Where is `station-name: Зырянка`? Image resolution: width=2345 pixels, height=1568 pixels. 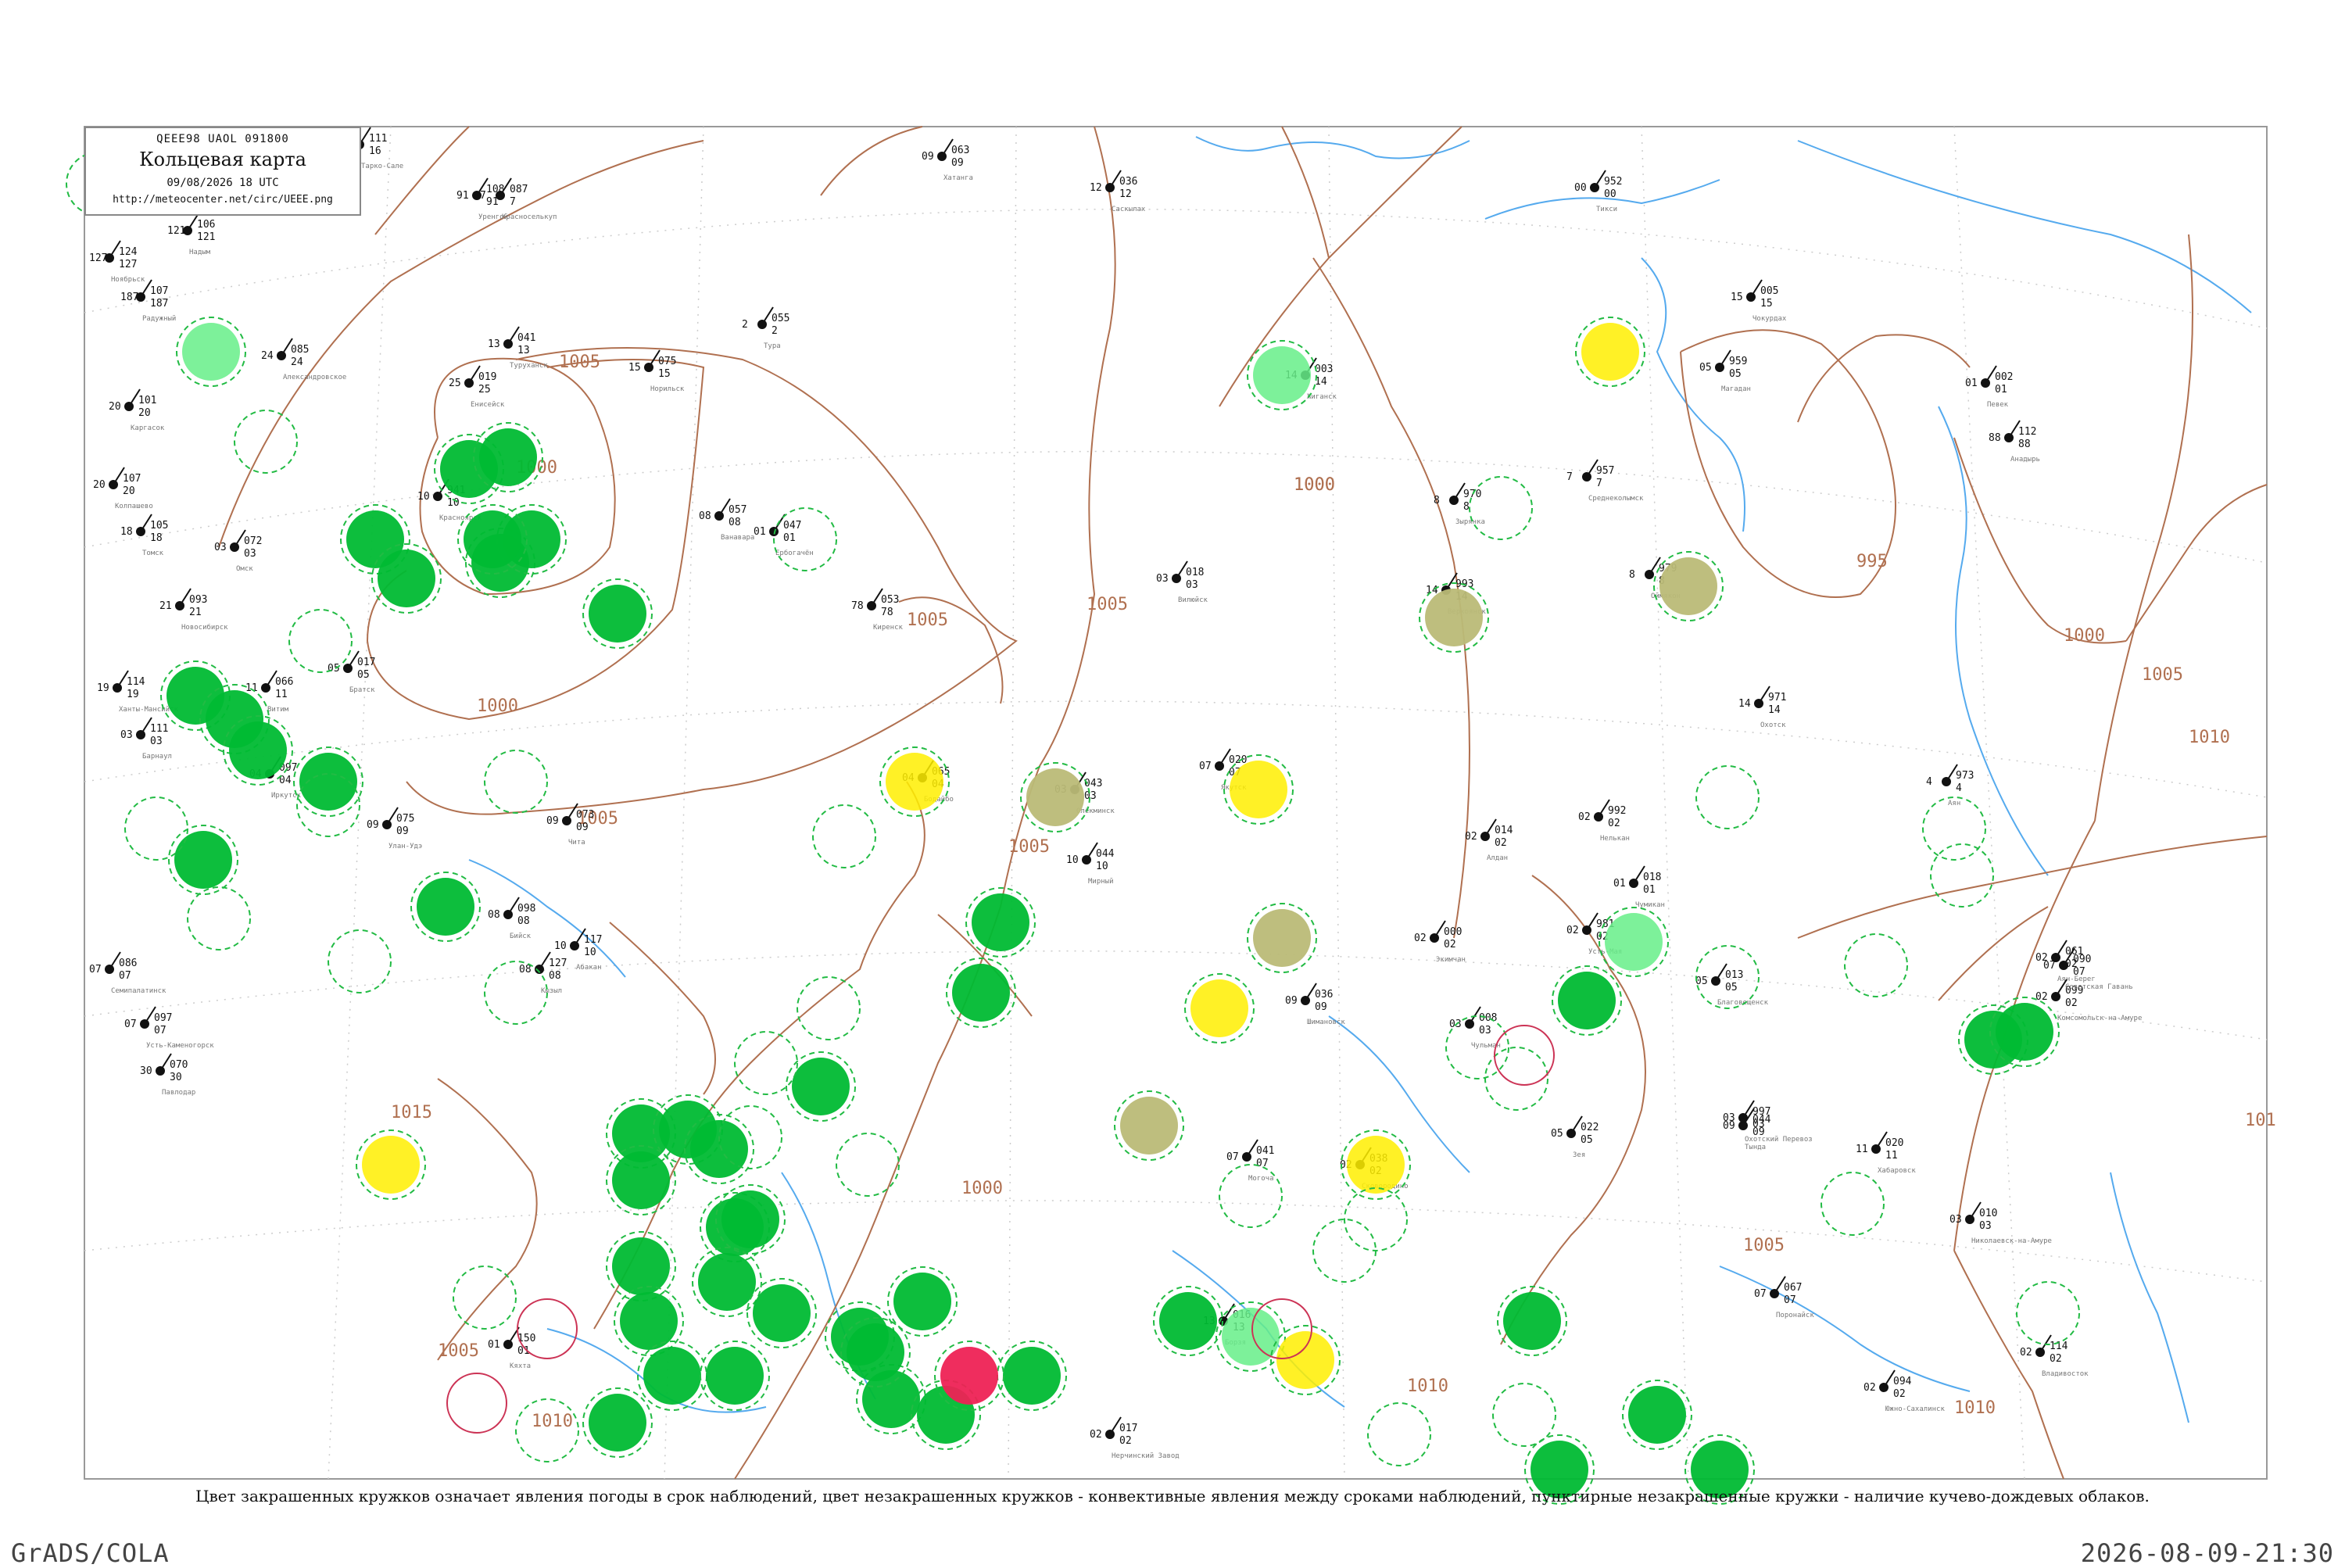 station-name: Зырянка is located at coordinates (1470, 522).